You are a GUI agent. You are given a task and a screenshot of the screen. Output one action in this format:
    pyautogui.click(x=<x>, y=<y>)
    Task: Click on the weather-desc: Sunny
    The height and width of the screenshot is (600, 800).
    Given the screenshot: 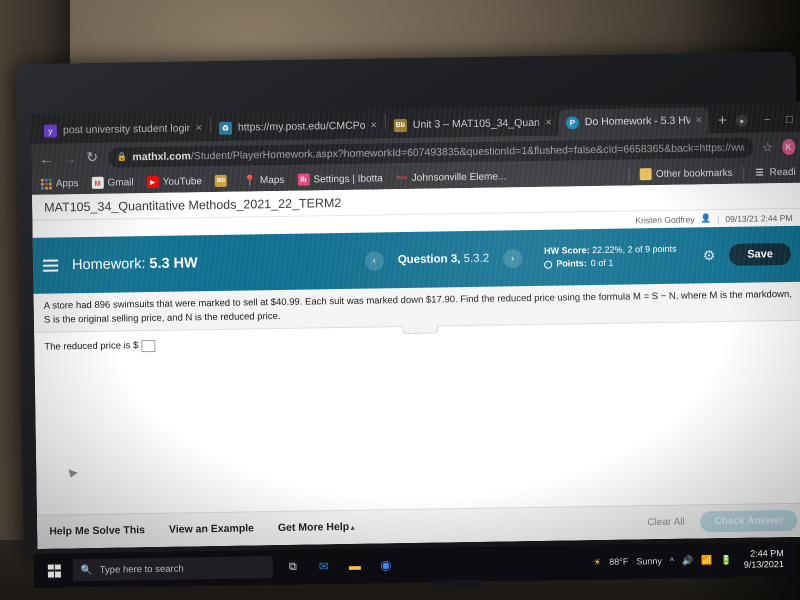 What is the action you would take?
    pyautogui.click(x=649, y=561)
    